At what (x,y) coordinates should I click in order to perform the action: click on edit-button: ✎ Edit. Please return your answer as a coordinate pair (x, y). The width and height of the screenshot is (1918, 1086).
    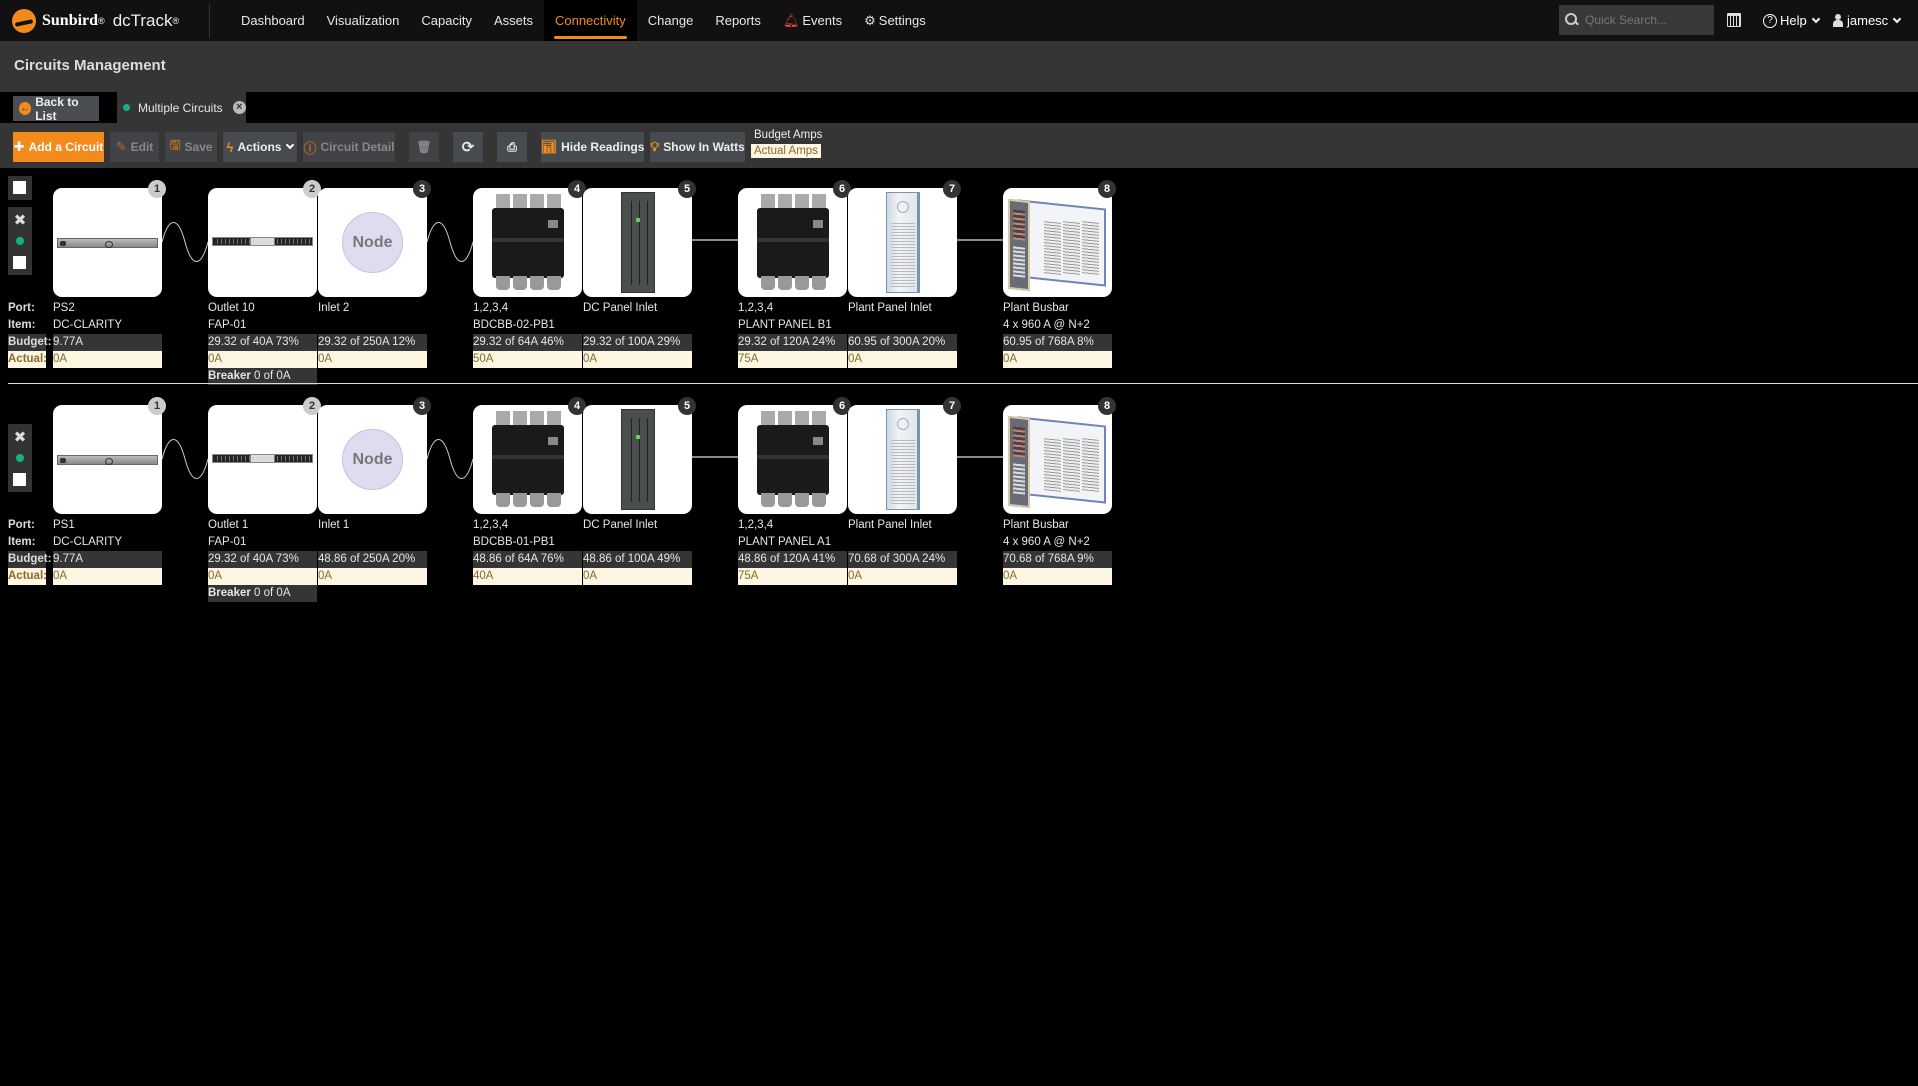
    Looking at the image, I should click on (134, 147).